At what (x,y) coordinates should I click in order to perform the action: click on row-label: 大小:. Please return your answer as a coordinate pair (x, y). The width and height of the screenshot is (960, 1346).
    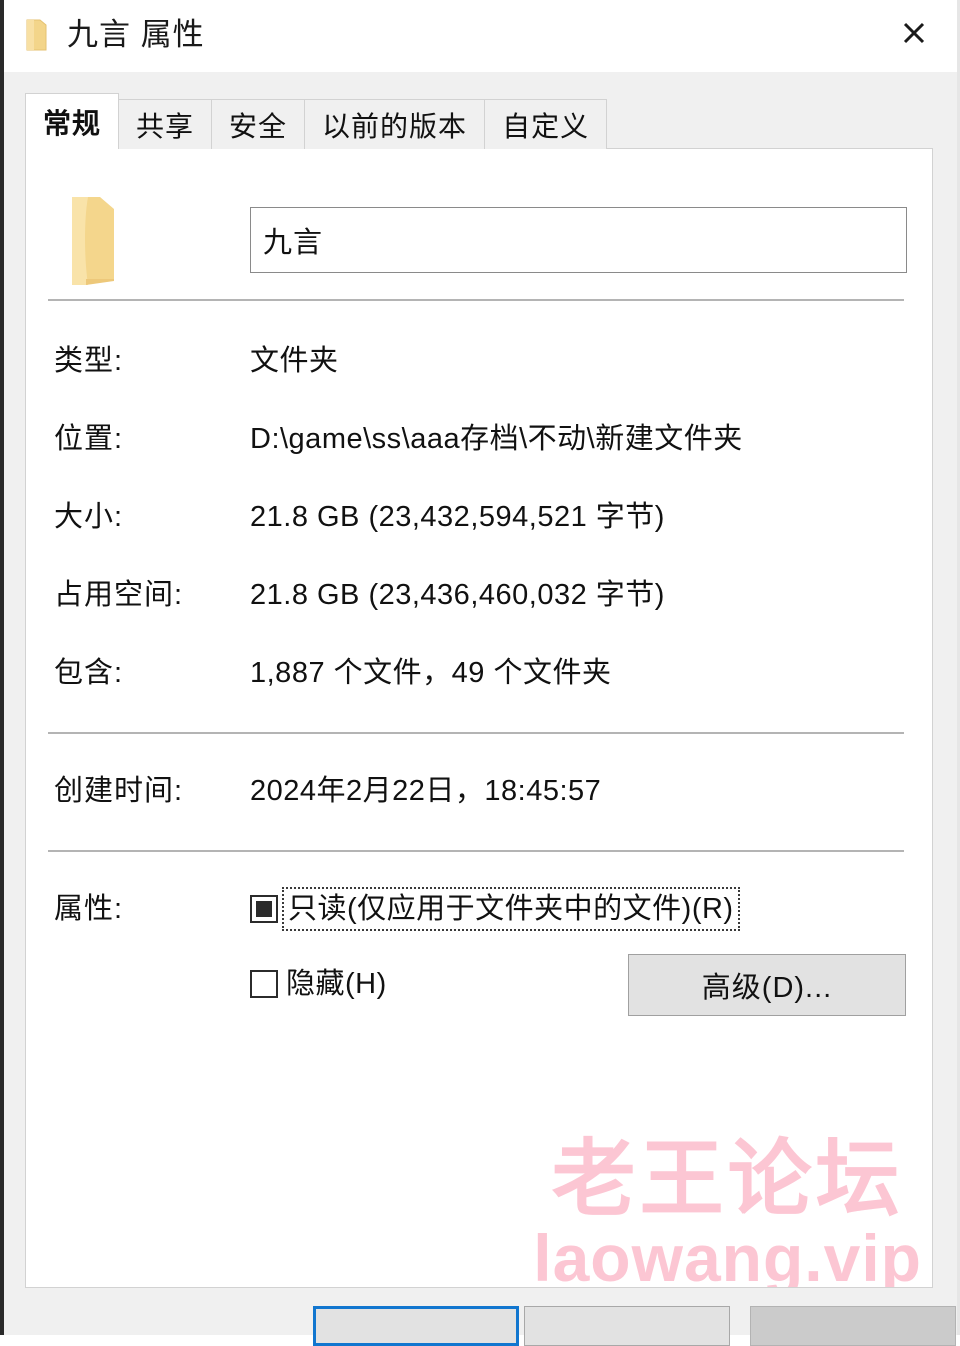
    Looking at the image, I should click on (89, 517).